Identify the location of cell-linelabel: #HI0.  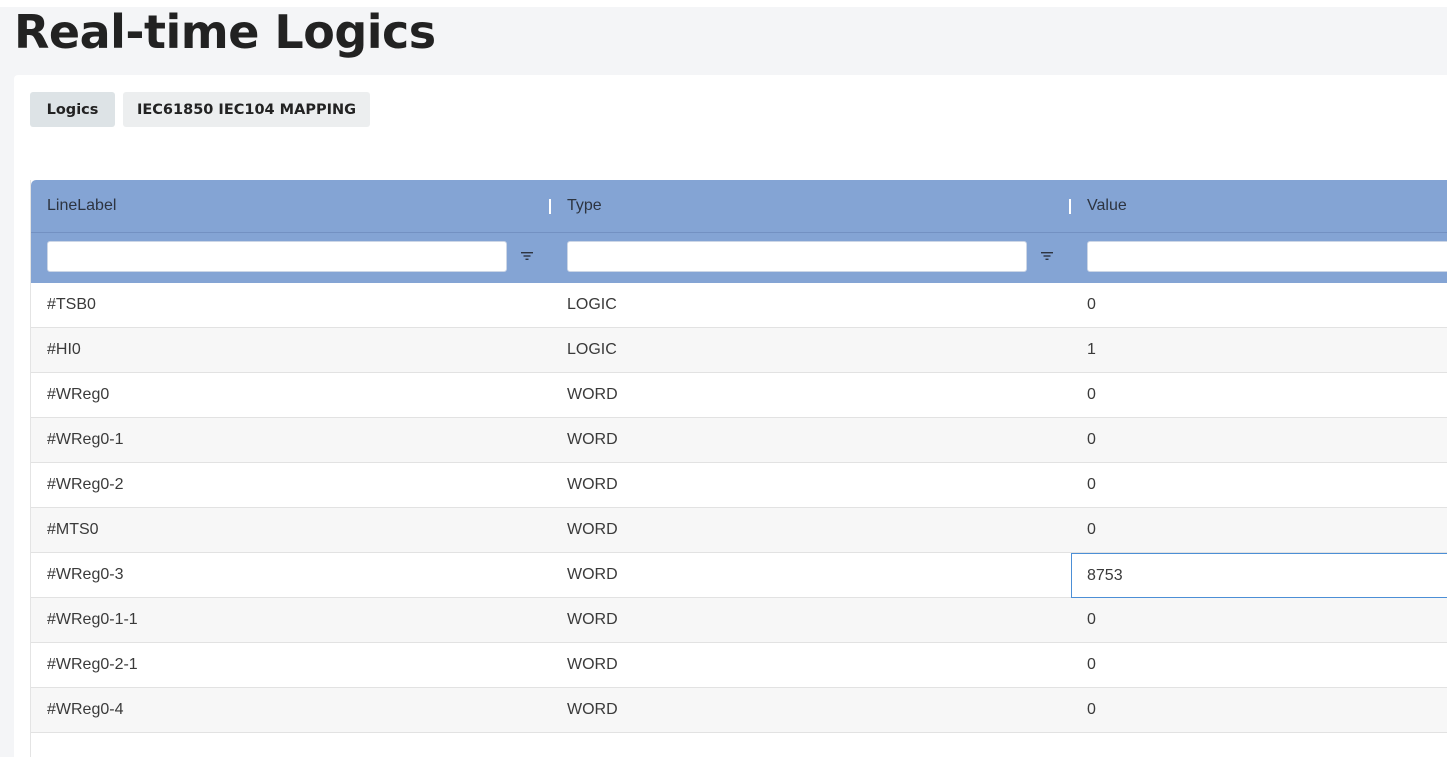
(297, 350).